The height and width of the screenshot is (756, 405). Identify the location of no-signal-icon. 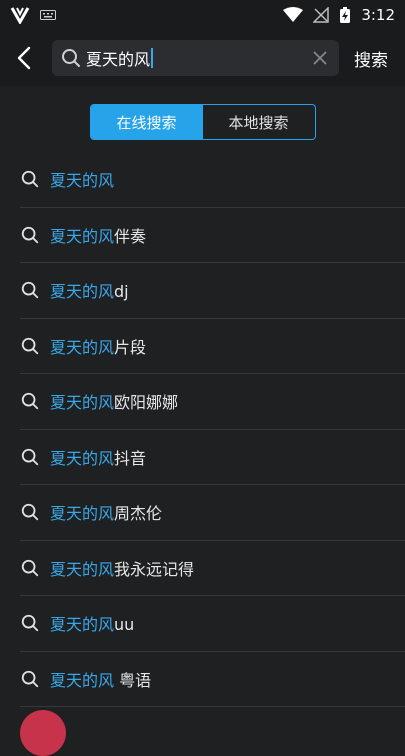
(321, 15).